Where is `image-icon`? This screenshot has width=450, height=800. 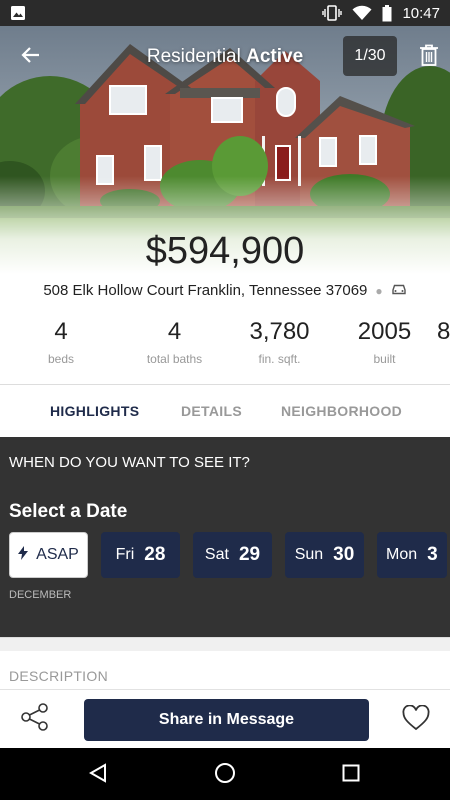
image-icon is located at coordinates (18, 13).